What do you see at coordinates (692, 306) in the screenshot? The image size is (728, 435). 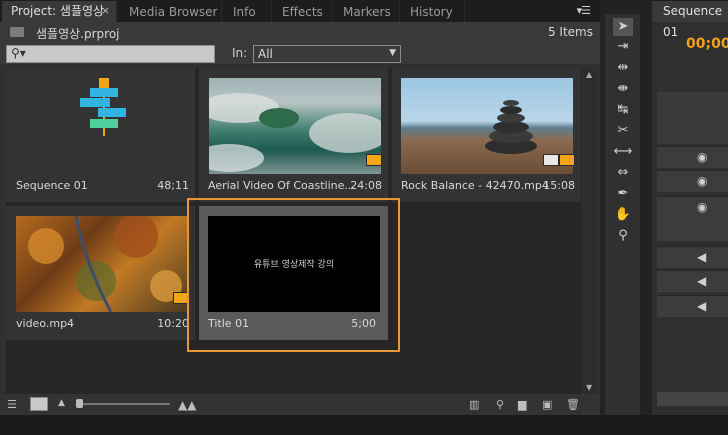 I see `audio-track-3: ◀` at bounding box center [692, 306].